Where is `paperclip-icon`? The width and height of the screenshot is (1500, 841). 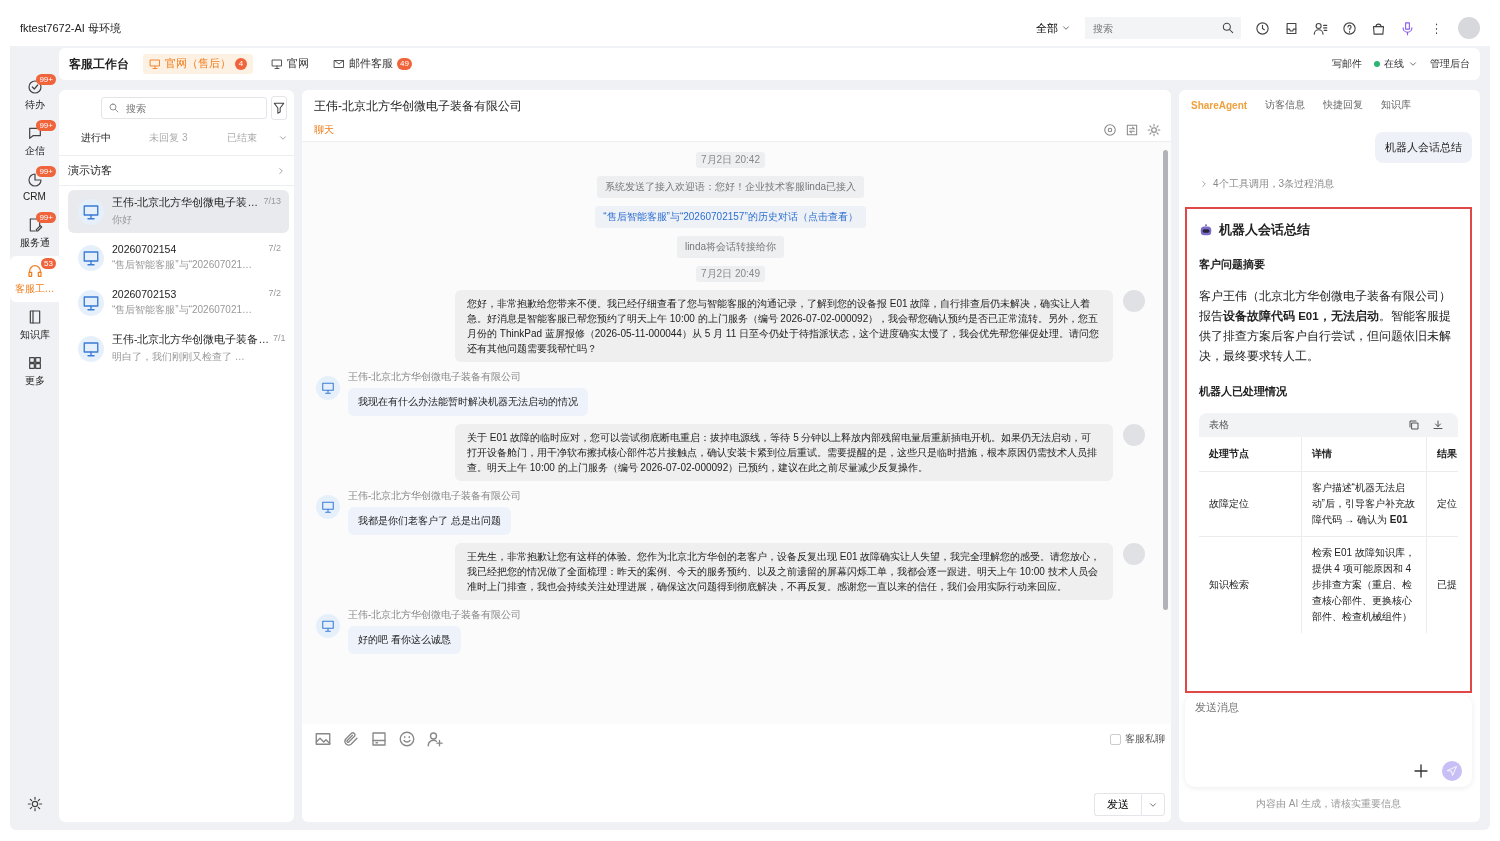
paperclip-icon is located at coordinates (351, 739).